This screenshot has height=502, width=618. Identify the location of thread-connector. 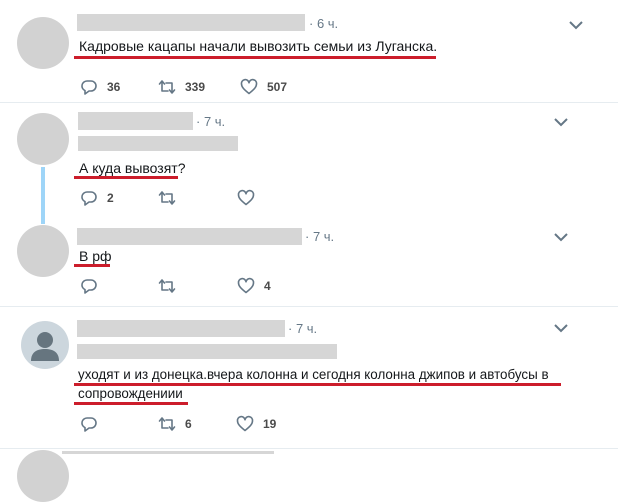
(43, 195).